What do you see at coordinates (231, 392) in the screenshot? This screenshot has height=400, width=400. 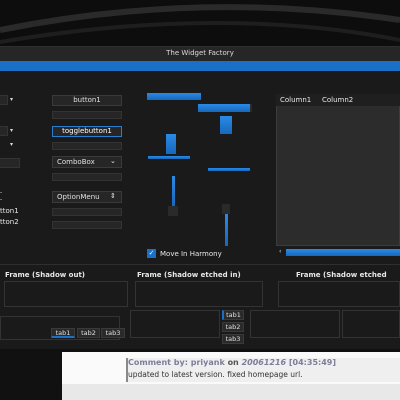 I see `background-page-footer` at bounding box center [231, 392].